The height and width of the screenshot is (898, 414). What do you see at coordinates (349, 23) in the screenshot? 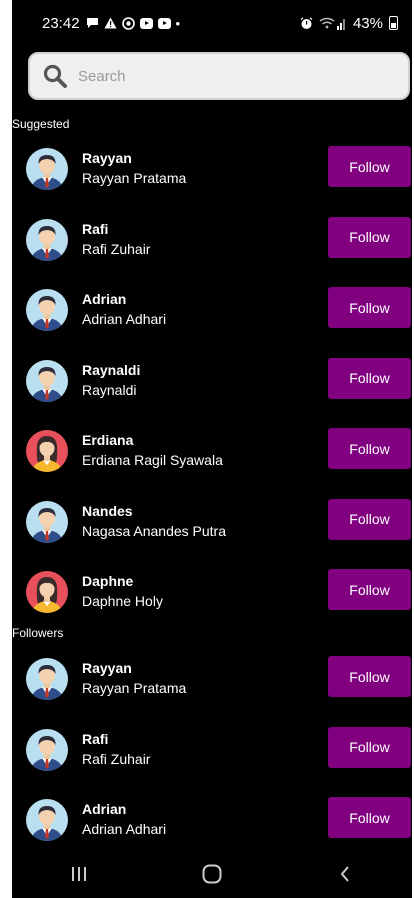
I see `status-right: 43%` at bounding box center [349, 23].